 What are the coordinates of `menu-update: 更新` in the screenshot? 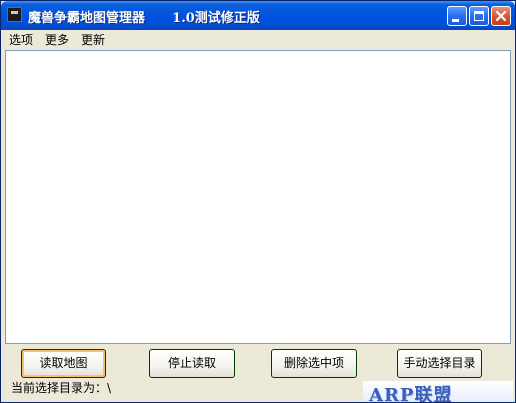 It's located at (93, 40).